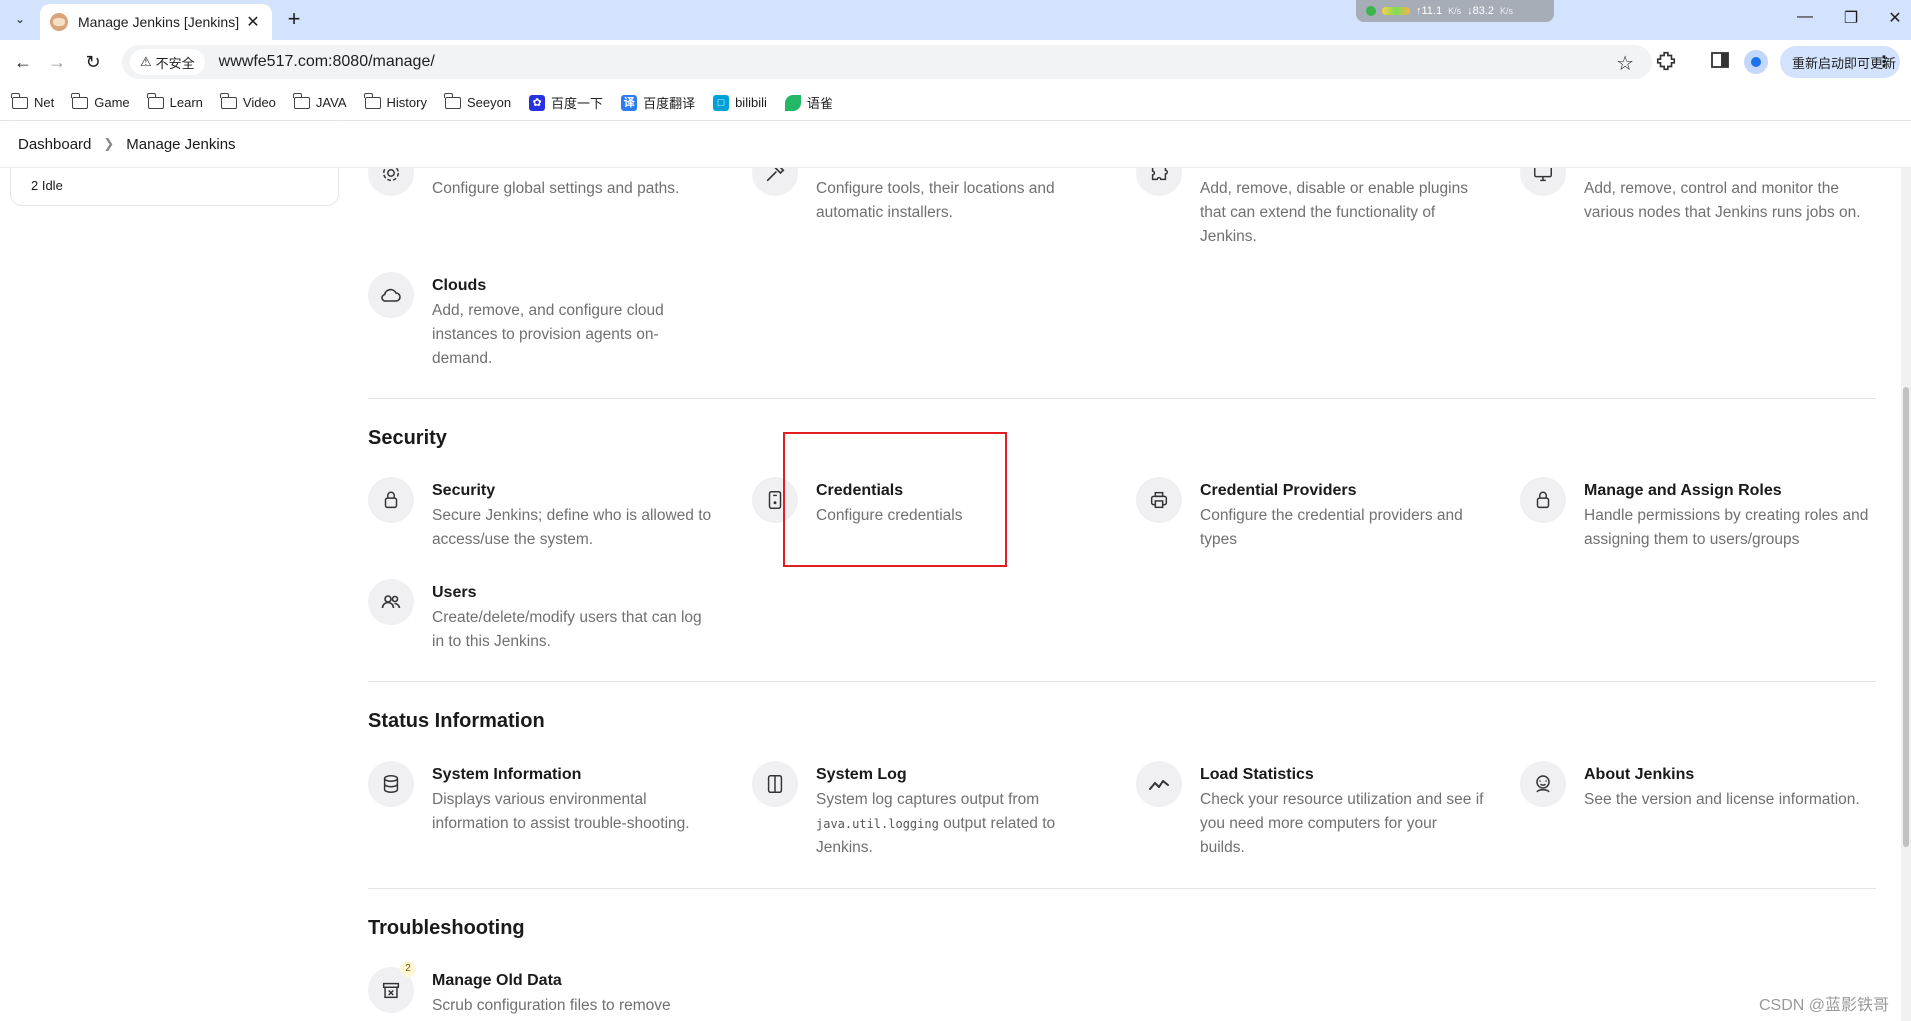 This screenshot has width=1911, height=1021. Describe the element at coordinates (1278, 490) in the screenshot. I see `item-name: Credential Providers` at that location.